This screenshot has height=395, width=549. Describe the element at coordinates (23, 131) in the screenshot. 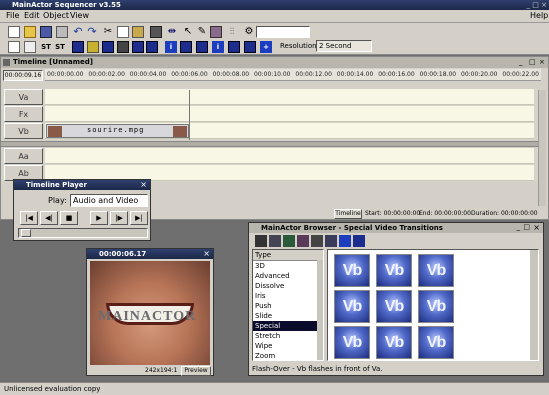

I see `track-label: Vb` at that location.